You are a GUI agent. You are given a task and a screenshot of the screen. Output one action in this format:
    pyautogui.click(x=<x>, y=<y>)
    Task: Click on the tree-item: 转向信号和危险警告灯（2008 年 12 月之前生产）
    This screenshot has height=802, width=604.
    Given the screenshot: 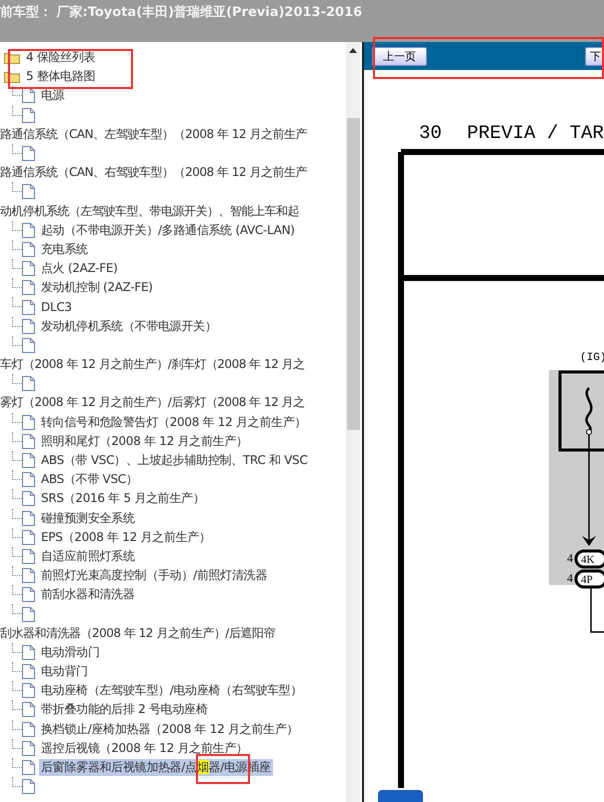 What is the action you would take?
    pyautogui.click(x=173, y=422)
    